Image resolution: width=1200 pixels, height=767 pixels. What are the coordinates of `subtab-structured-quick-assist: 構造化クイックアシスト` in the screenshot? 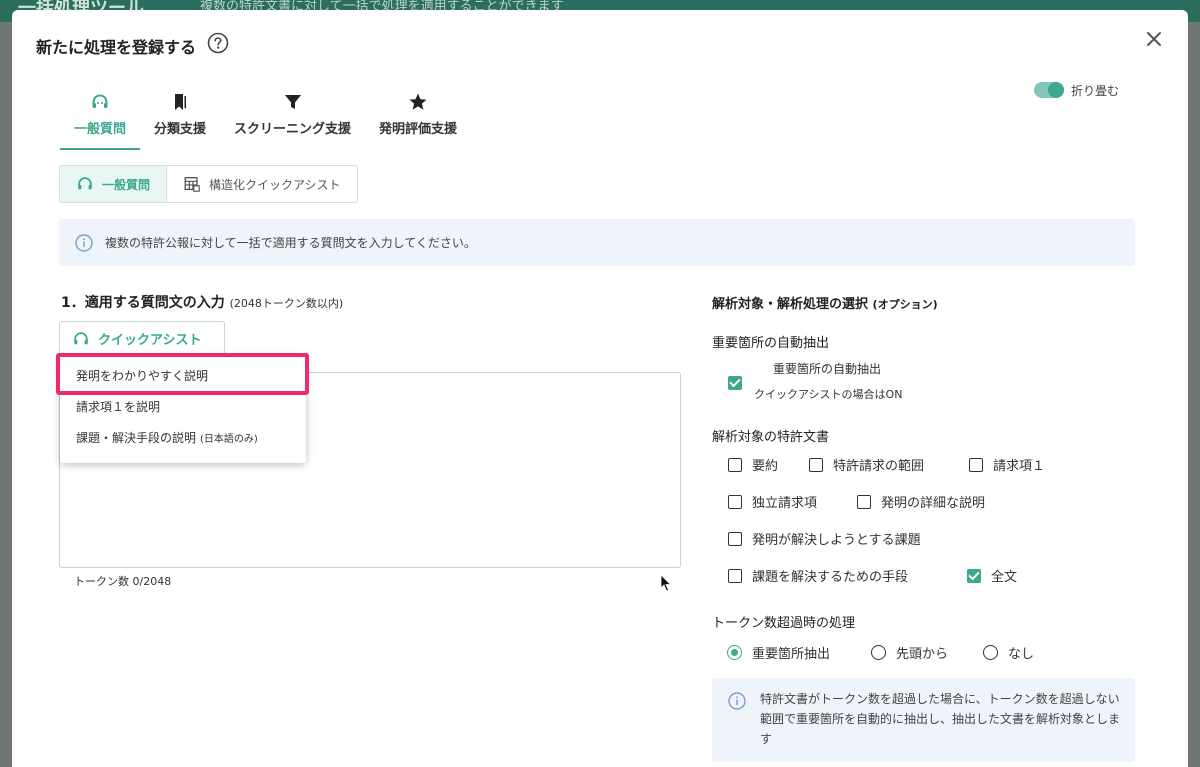 It's located at (261, 184).